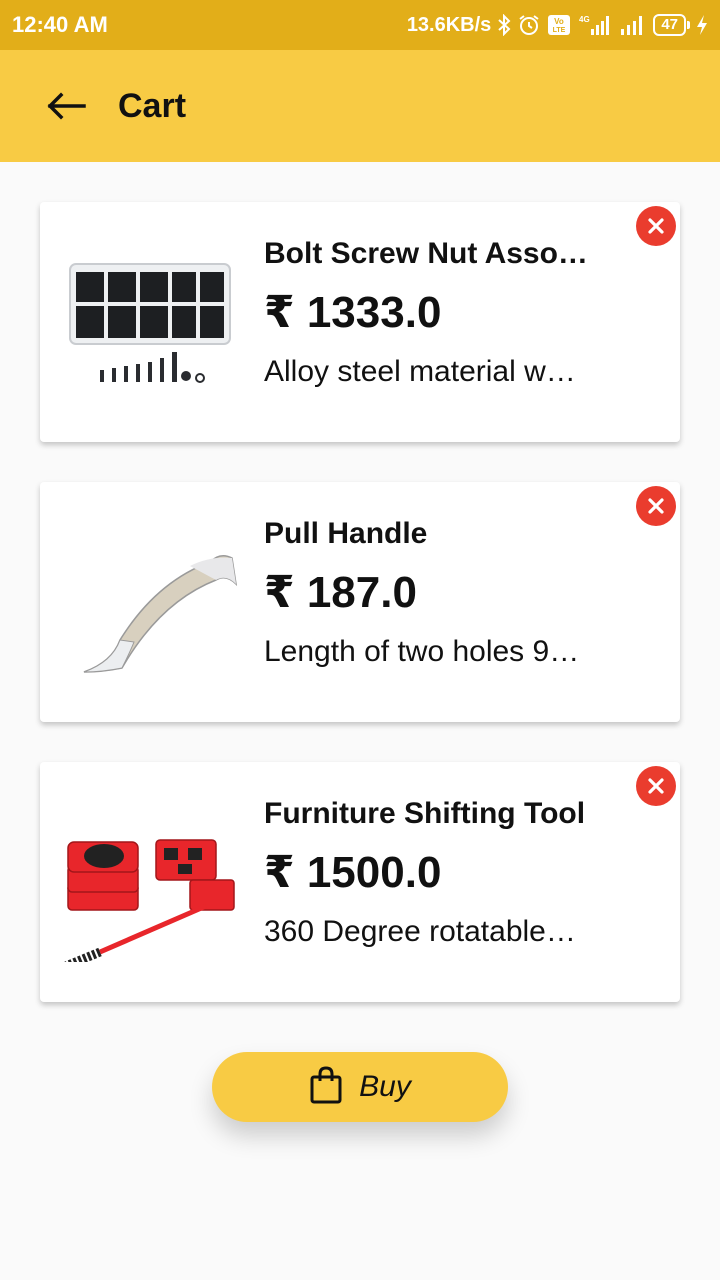  What do you see at coordinates (152, 105) in the screenshot?
I see `page-title: Cart` at bounding box center [152, 105].